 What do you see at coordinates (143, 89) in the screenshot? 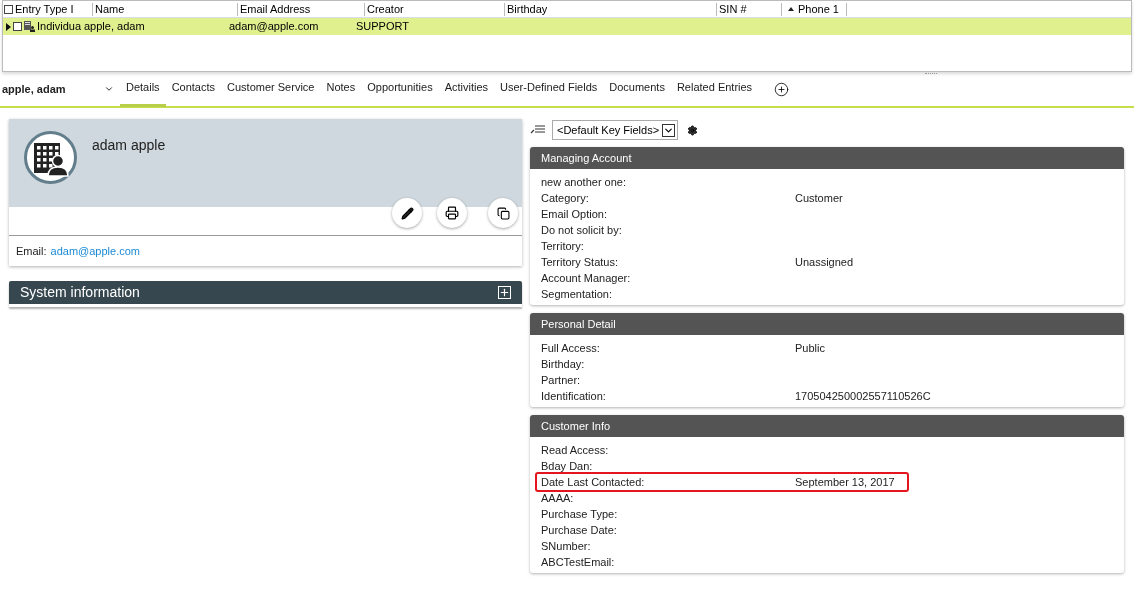
I see `tab: Details` at bounding box center [143, 89].